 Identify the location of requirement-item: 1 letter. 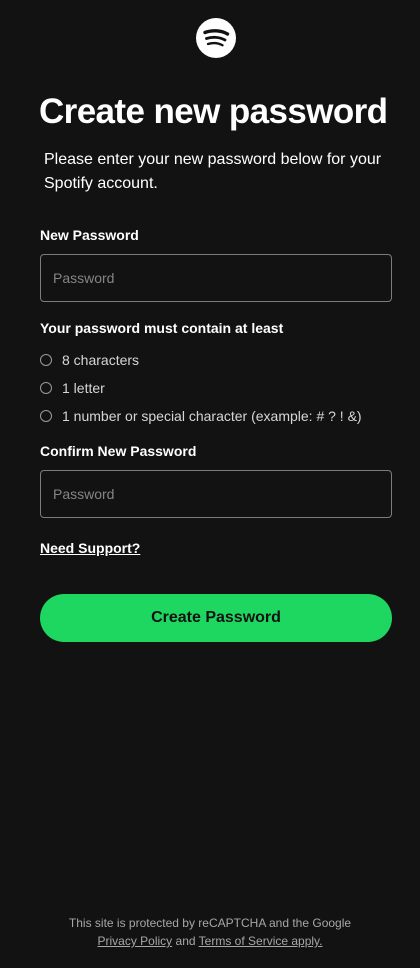
(201, 388).